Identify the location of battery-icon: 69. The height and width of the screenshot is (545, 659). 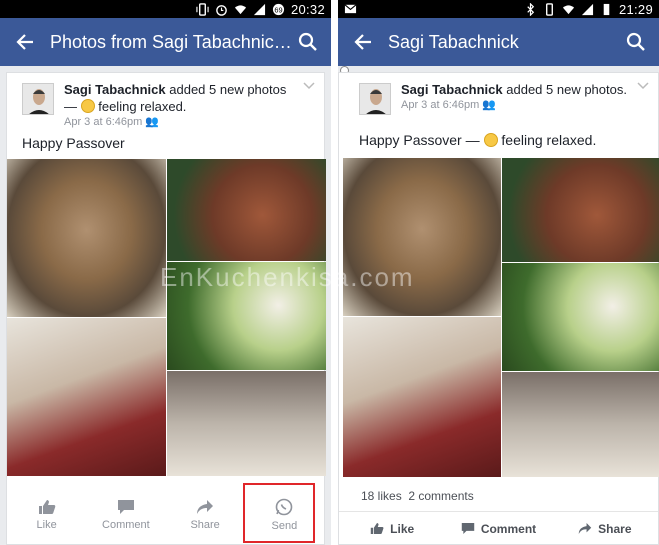
(278, 9).